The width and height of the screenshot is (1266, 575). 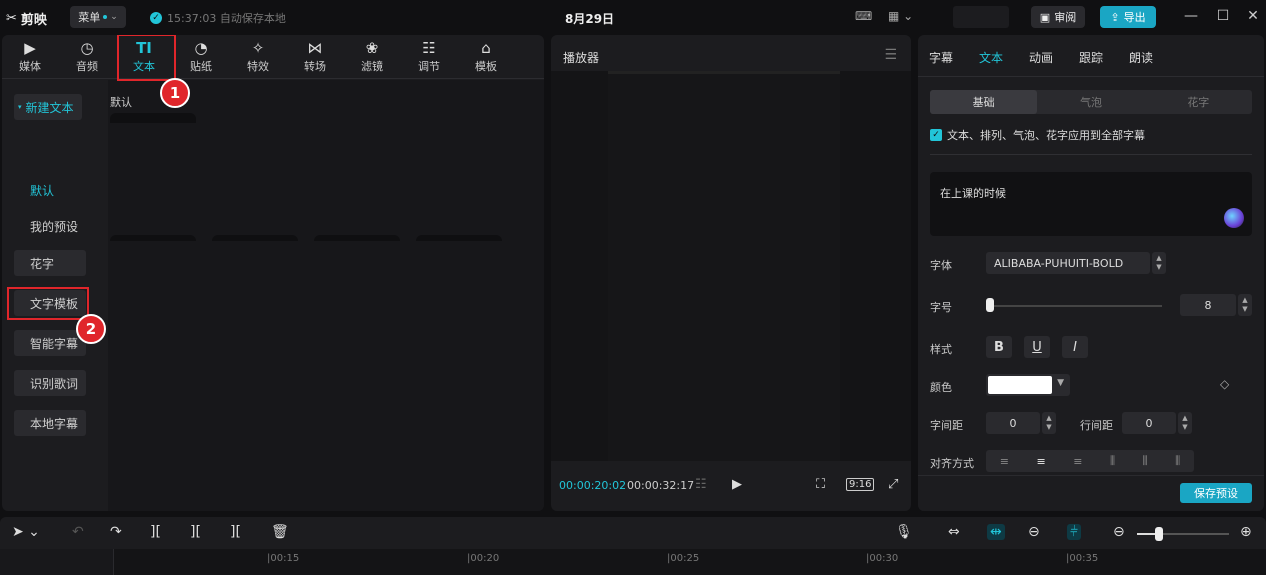 I want to click on auto-snap-icon: ⇹, so click(x=996, y=532).